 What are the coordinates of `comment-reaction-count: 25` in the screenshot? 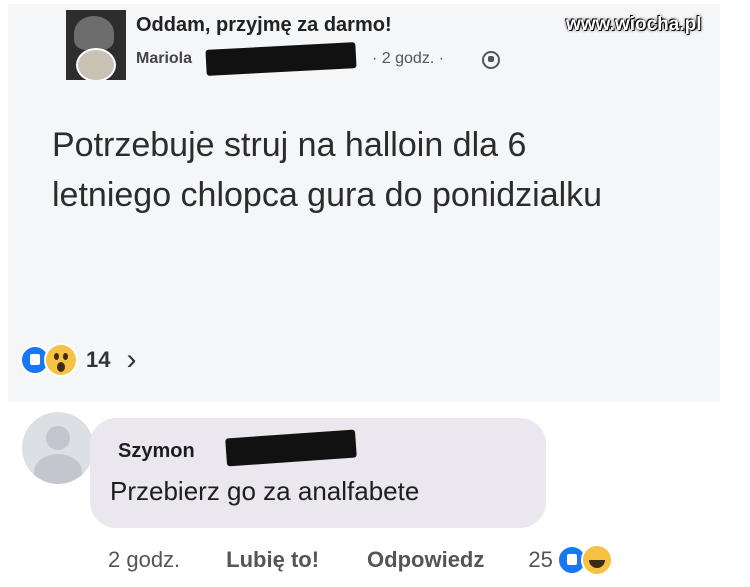 It's located at (540, 560).